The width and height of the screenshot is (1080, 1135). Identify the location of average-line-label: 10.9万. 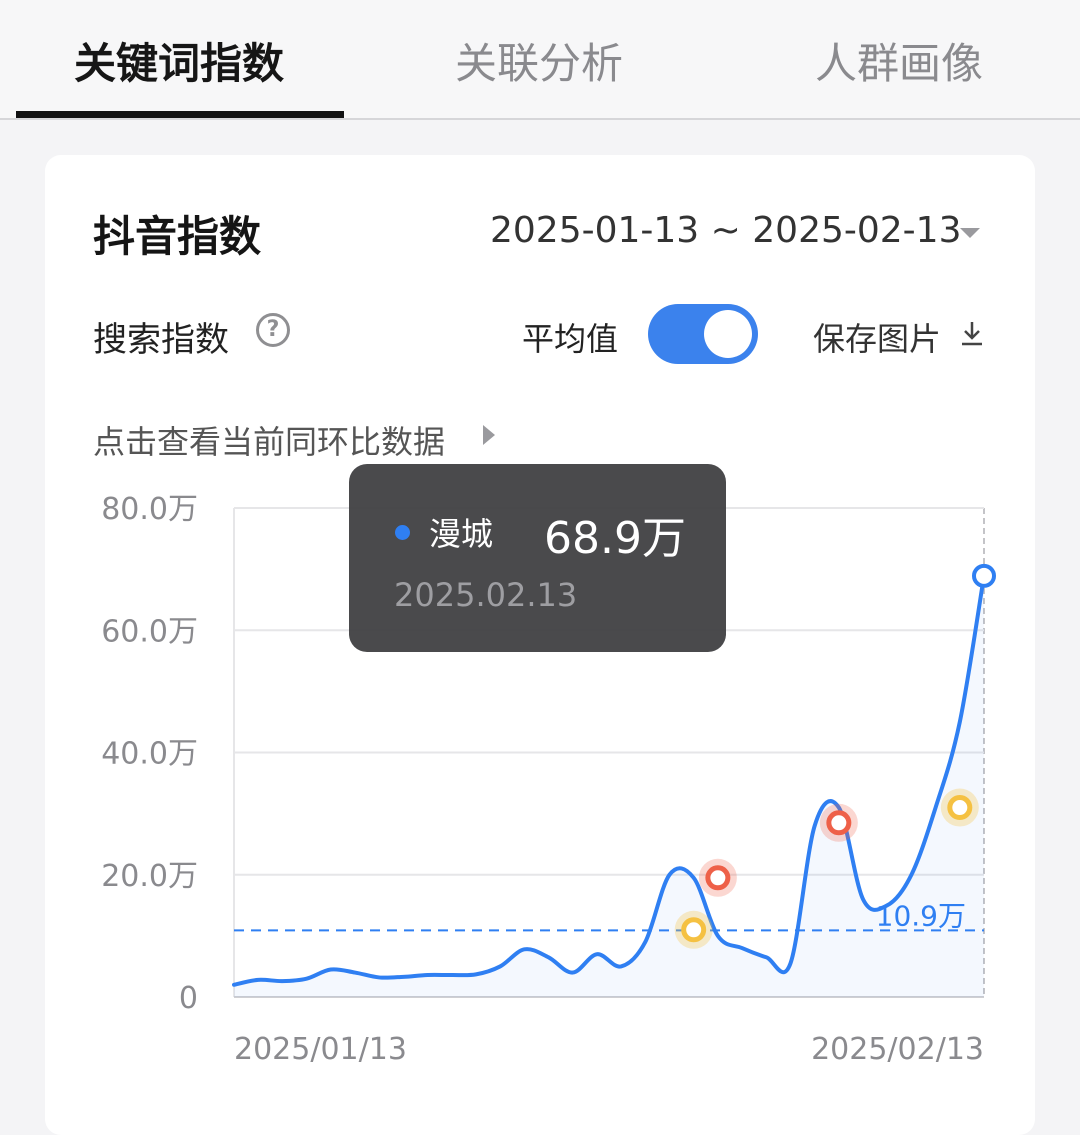
(921, 915).